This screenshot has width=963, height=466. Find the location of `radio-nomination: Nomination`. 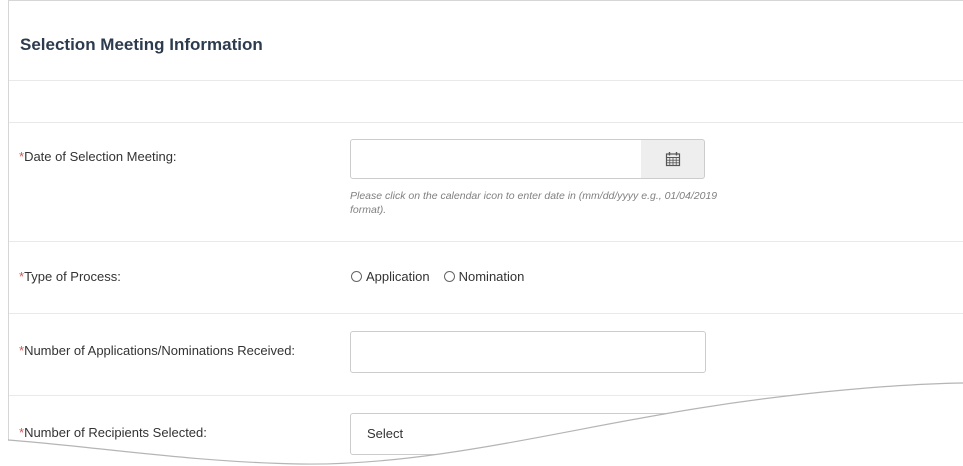

radio-nomination: Nomination is located at coordinates (484, 276).